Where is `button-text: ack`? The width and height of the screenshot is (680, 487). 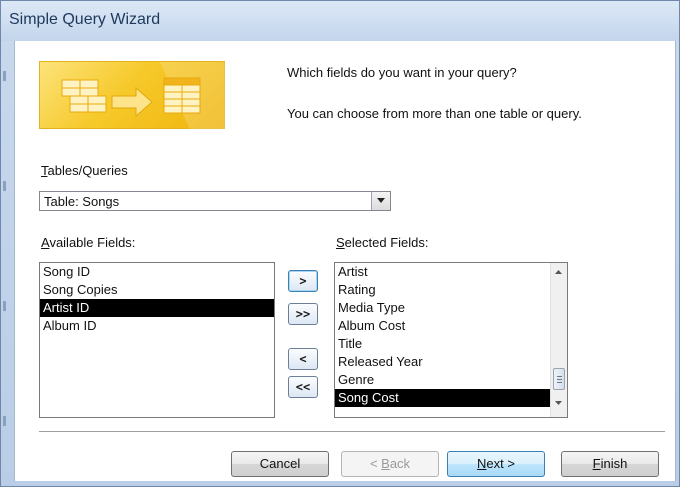 button-text: ack is located at coordinates (400, 463).